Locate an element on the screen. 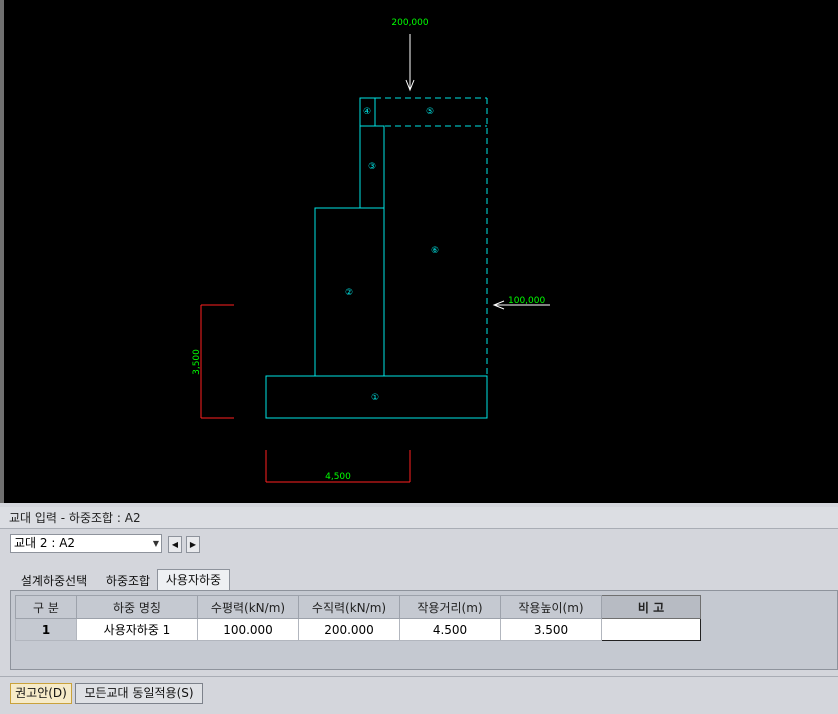  column-header-load-name: 하중 명칭 is located at coordinates (137, 607).